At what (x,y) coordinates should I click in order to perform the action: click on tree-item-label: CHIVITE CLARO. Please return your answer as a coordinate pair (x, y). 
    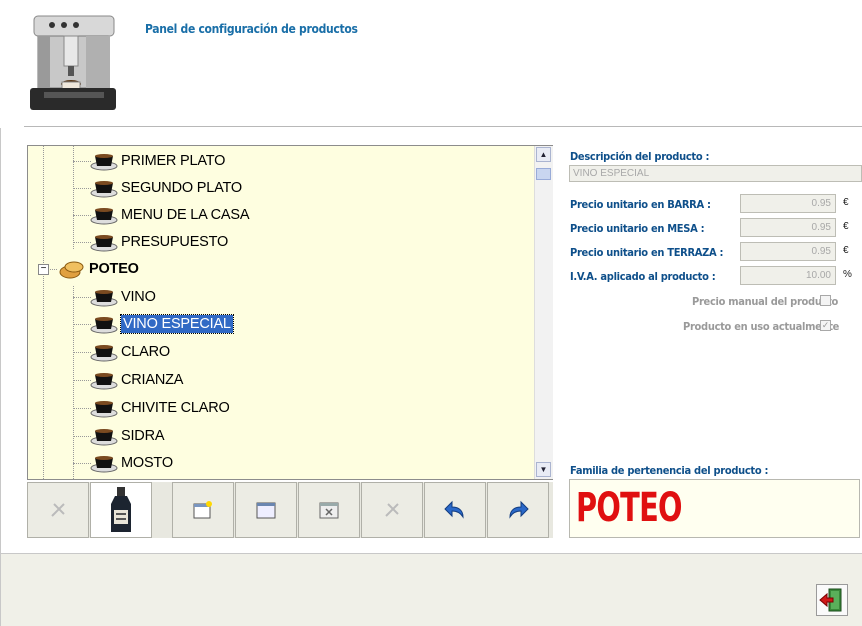
    Looking at the image, I should click on (175, 408).